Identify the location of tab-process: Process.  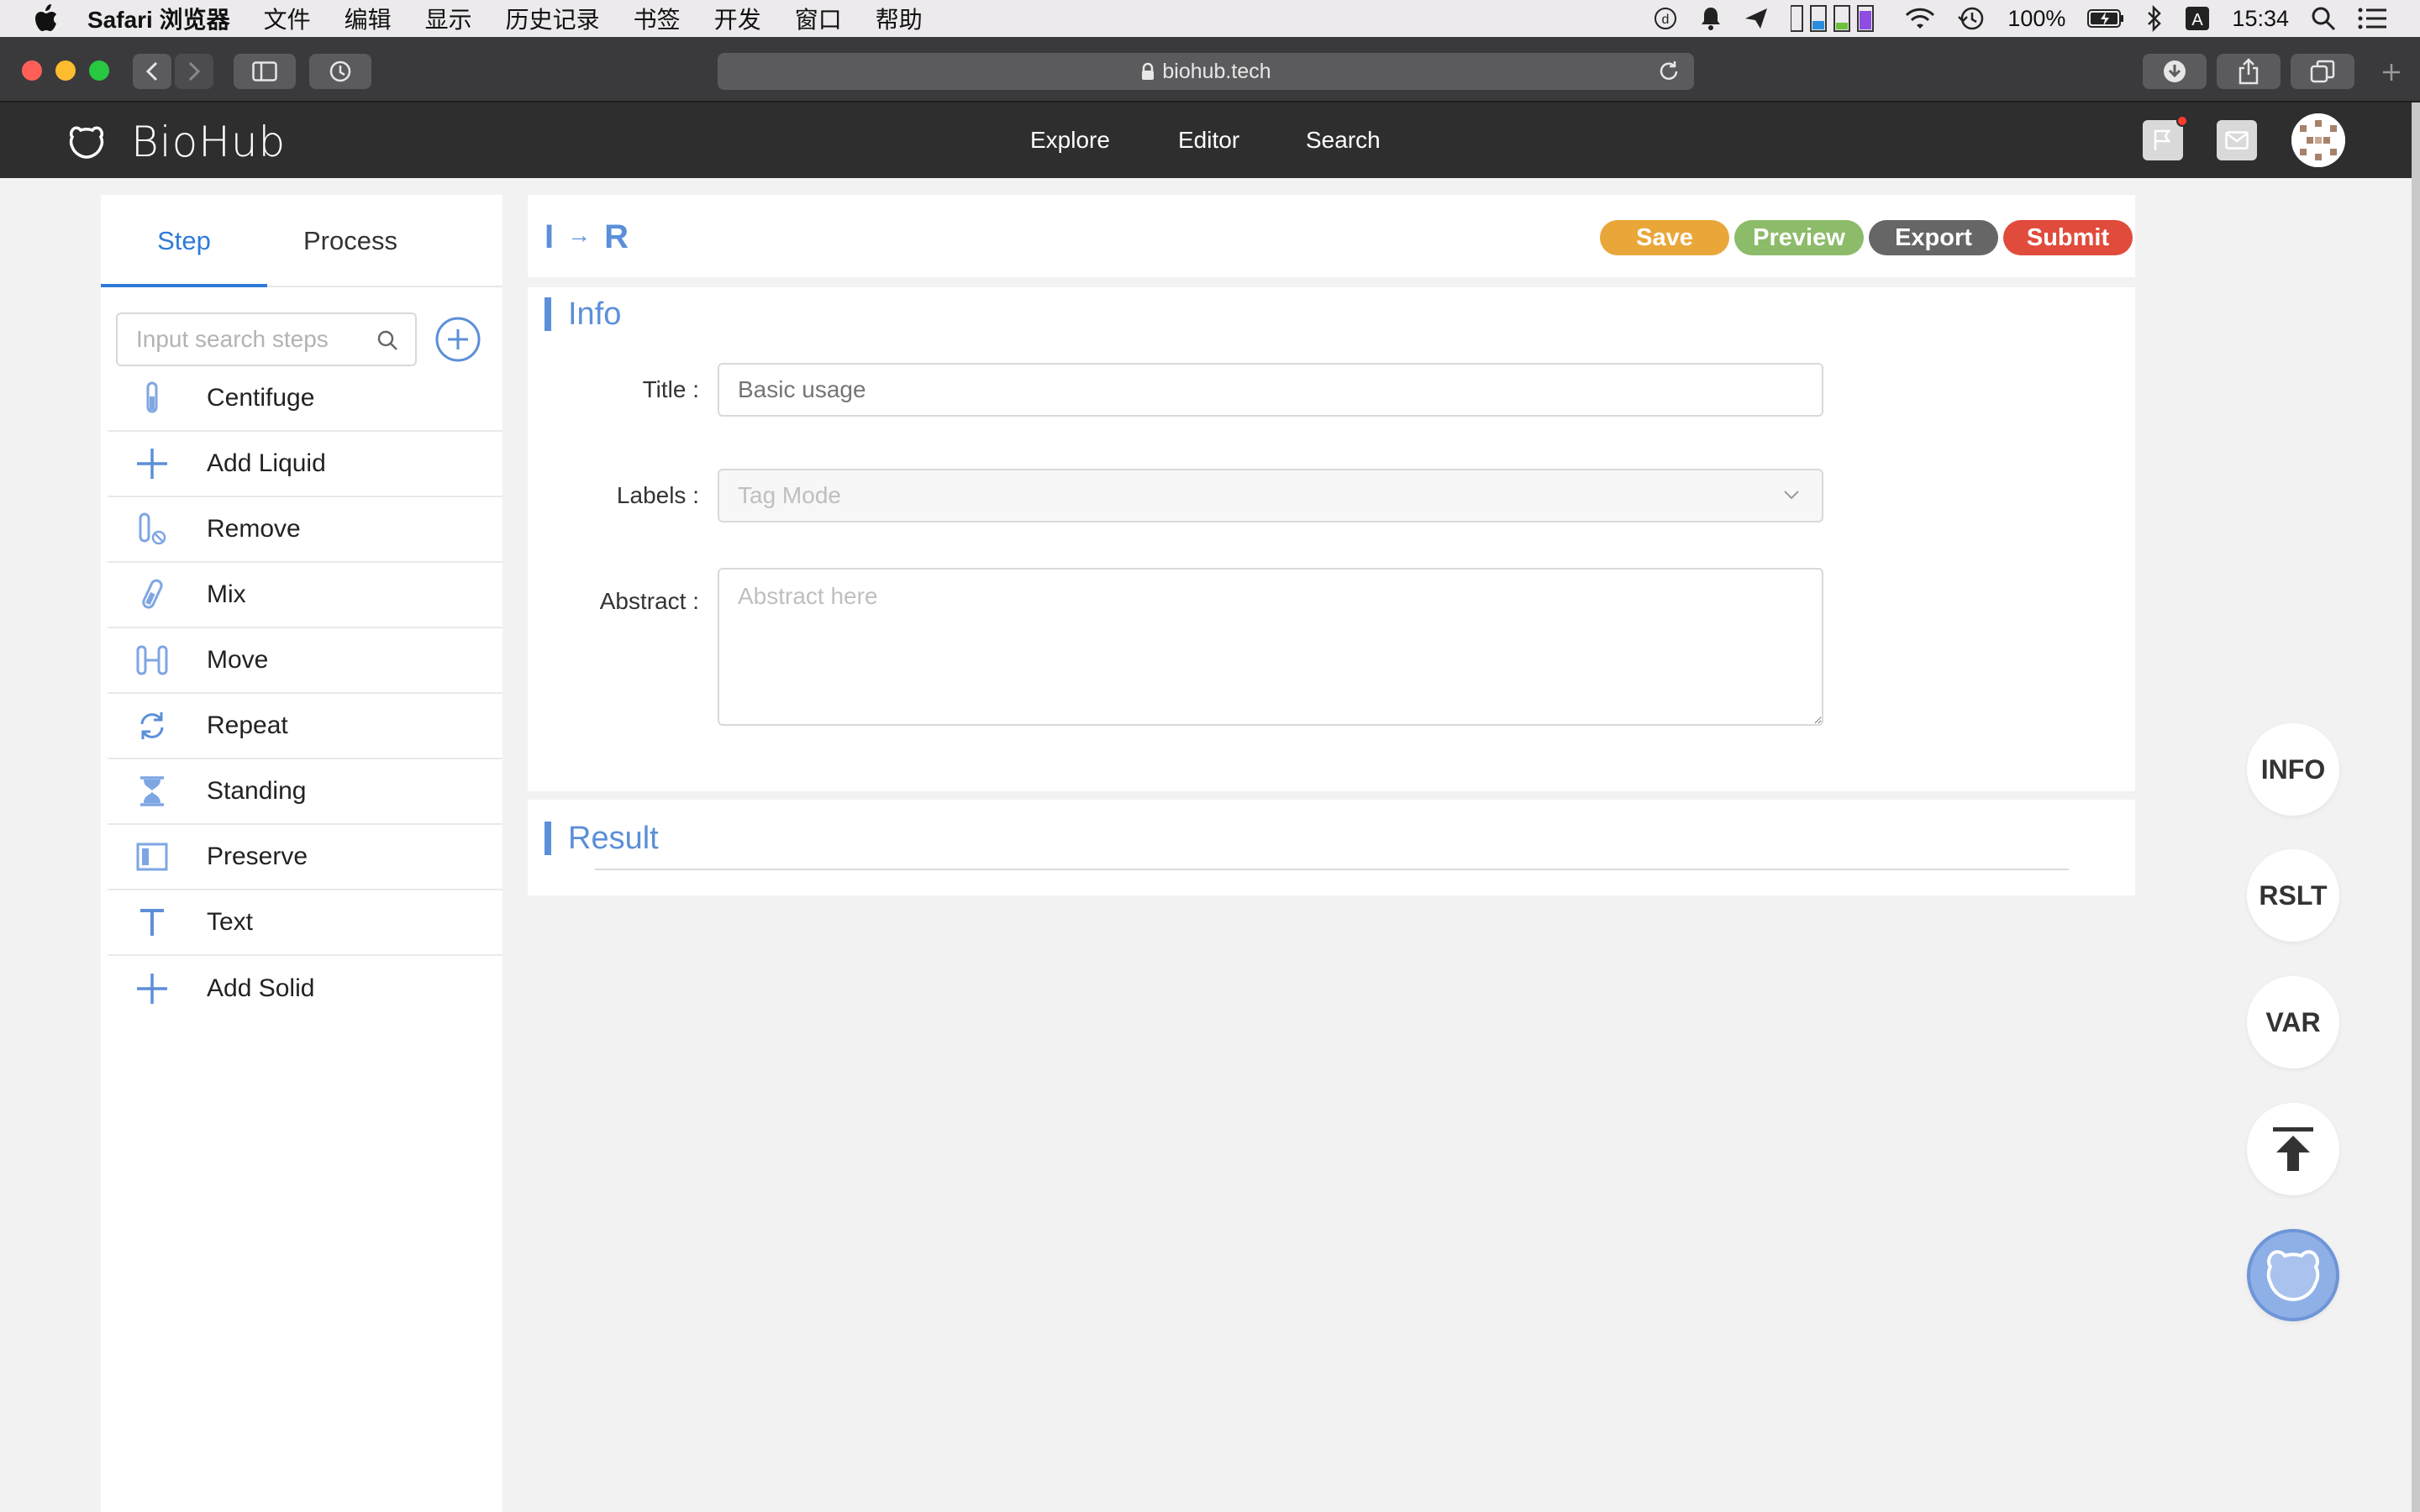
(351, 241).